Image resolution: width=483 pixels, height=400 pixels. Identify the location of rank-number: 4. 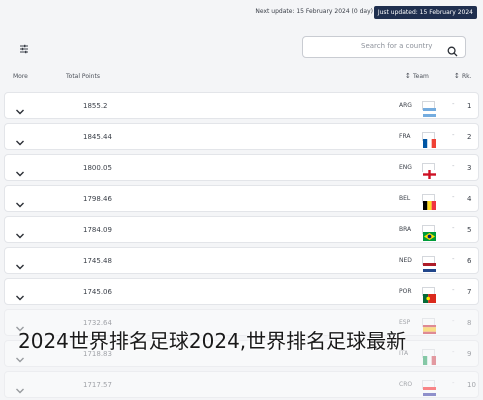
(469, 199).